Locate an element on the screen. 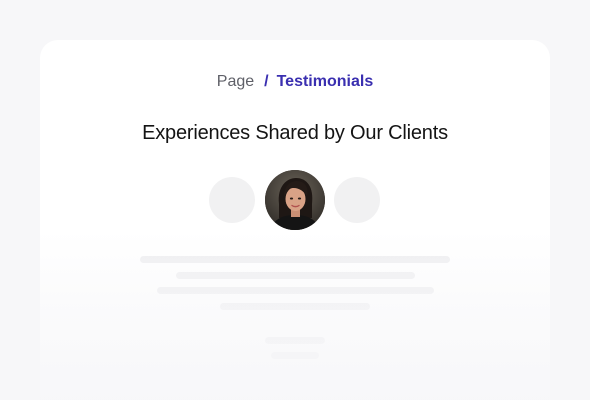  avatar-previous is located at coordinates (232, 200).